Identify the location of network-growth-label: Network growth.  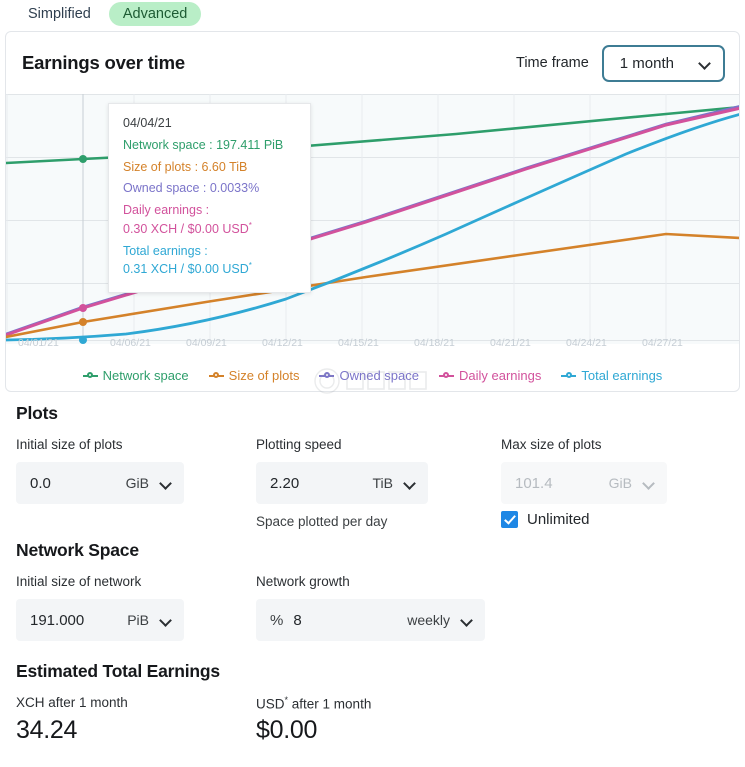
(303, 581).